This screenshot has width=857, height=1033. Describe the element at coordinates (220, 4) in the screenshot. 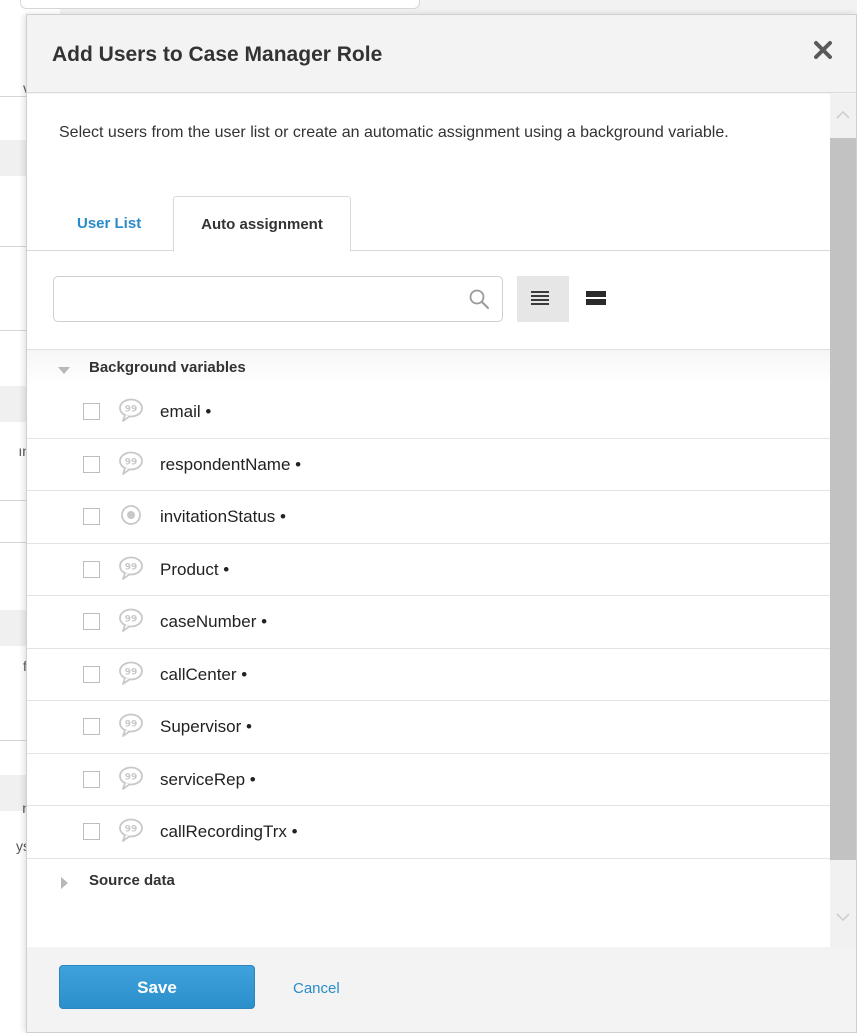

I see `background-top-bar` at that location.